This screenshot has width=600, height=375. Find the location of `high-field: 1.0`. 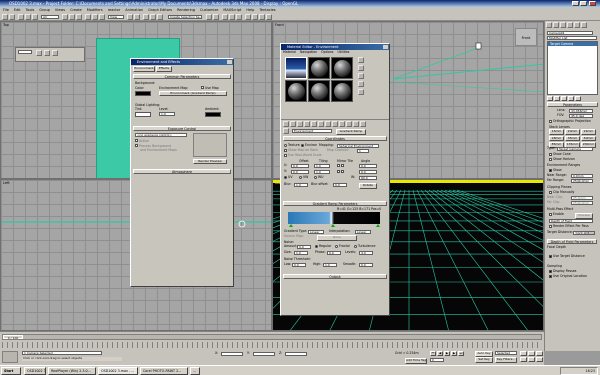

high-field: 1.0 is located at coordinates (330, 265).